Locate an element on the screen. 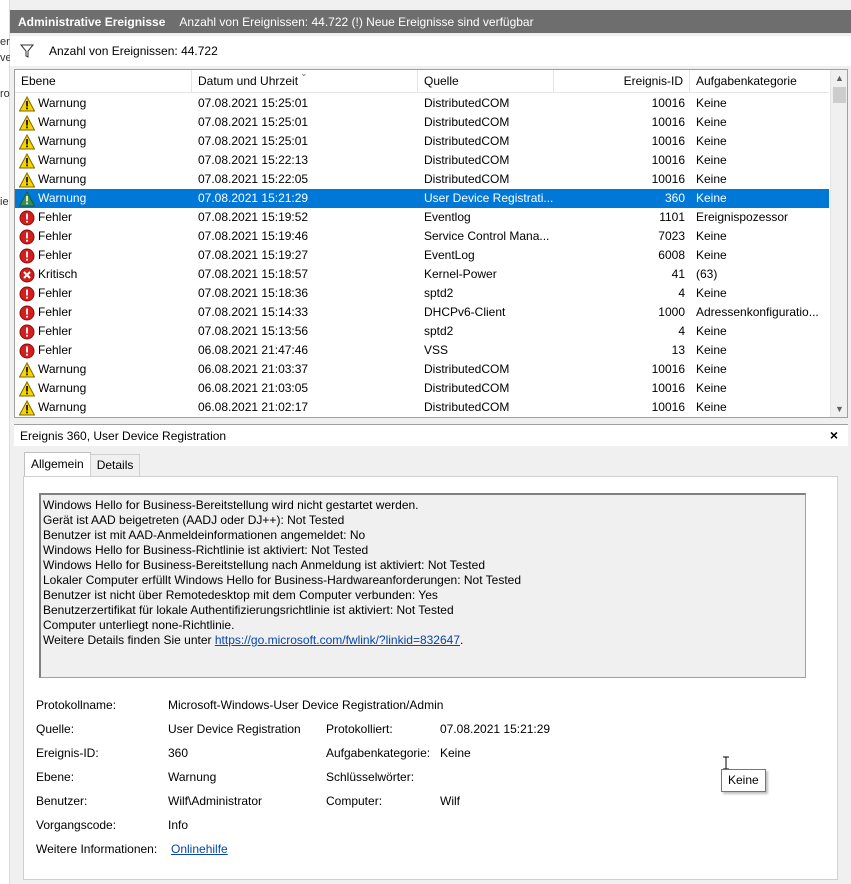 Image resolution: width=851 pixels, height=884 pixels. close-icon: × is located at coordinates (834, 435).